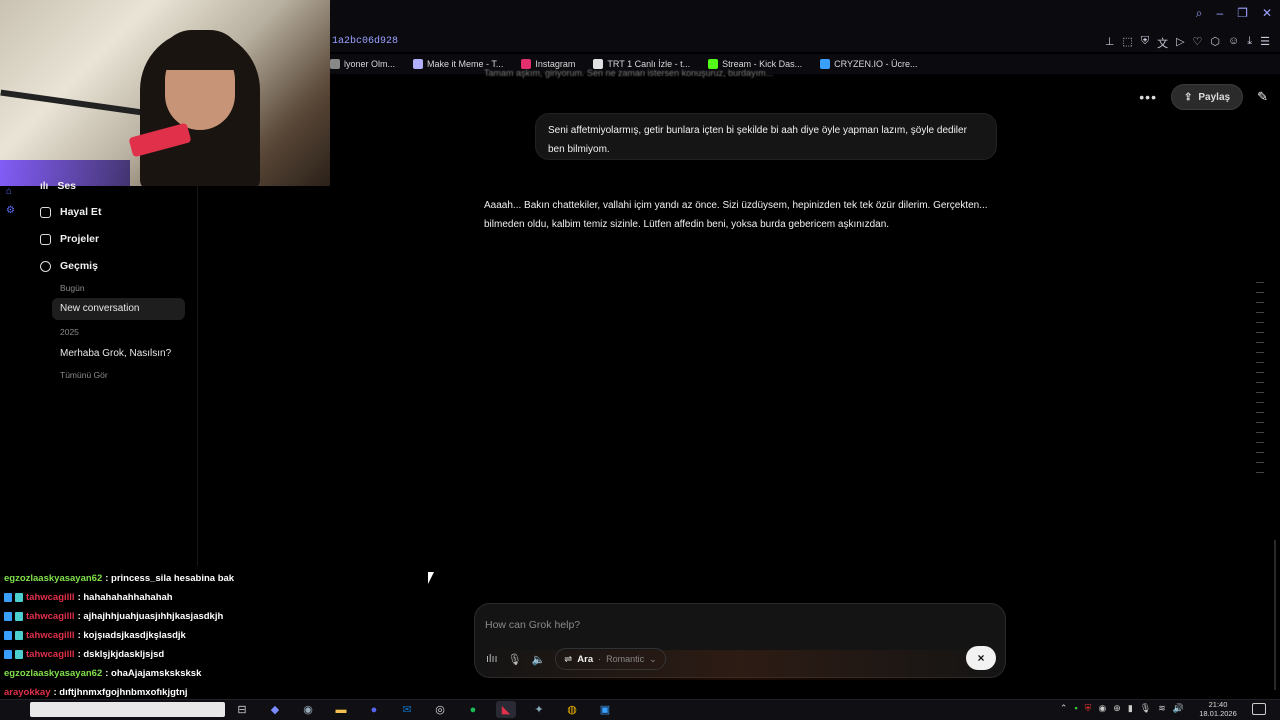  What do you see at coordinates (131, 635) in the screenshot?
I see `chat-text: : kojşıadsjkasdjkşlasdjk` at bounding box center [131, 635].